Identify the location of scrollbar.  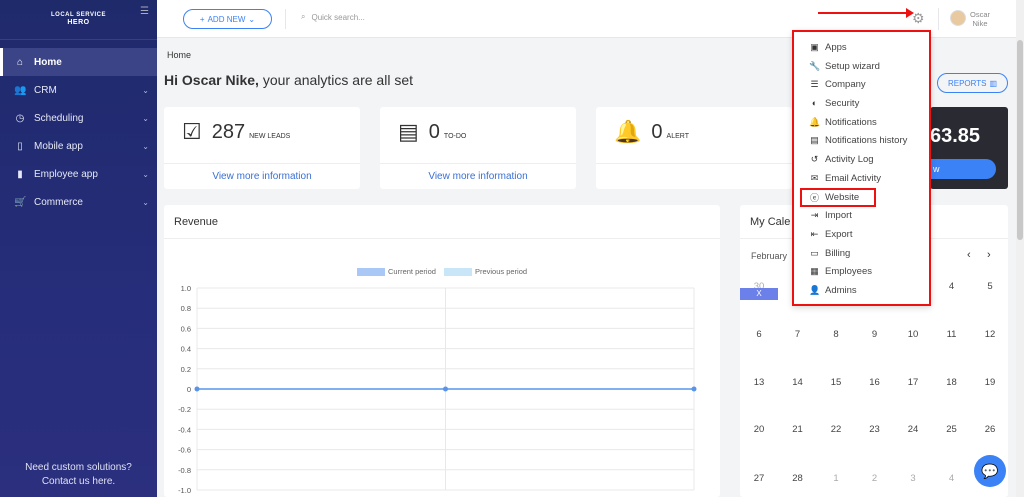
(1020, 248).